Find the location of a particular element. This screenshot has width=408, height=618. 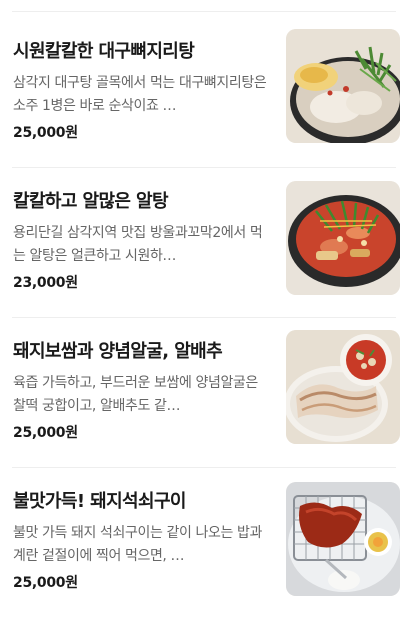

menu-item-name: 칼칼하고 알많은 알탕 is located at coordinates (91, 201).